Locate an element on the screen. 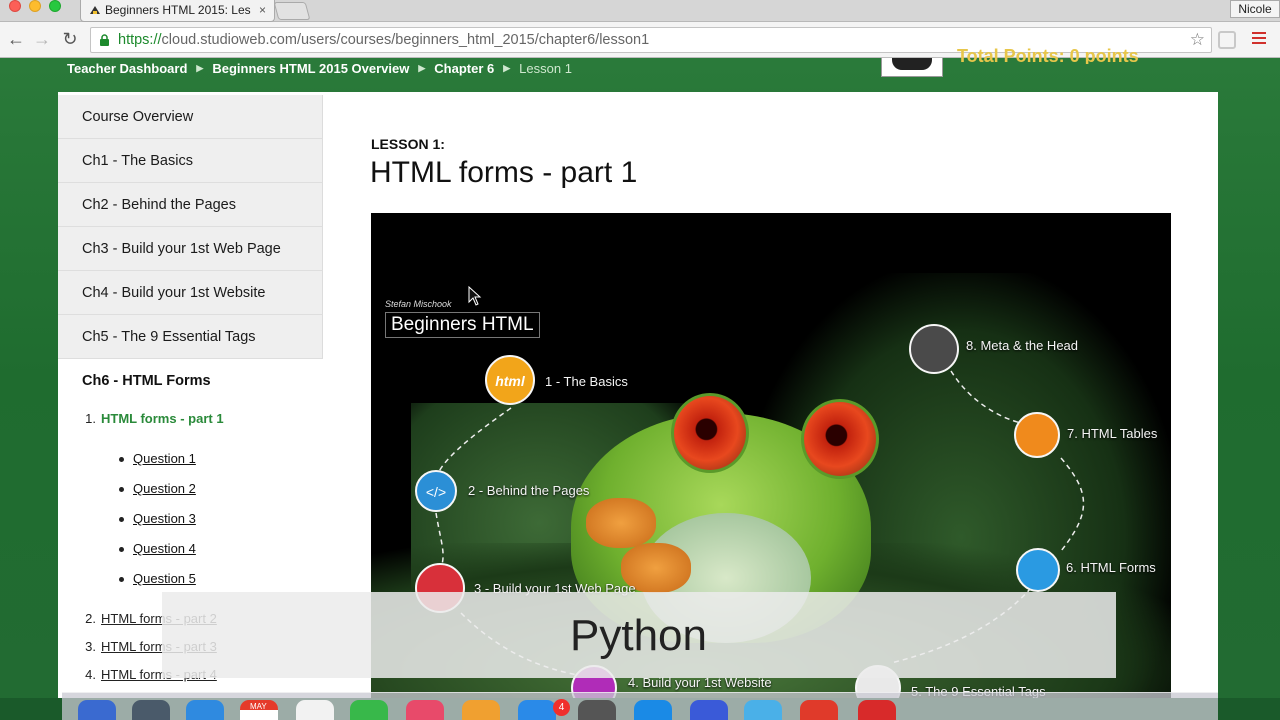 The image size is (1280, 720). calendar-month-label: MAY is located at coordinates (258, 706).